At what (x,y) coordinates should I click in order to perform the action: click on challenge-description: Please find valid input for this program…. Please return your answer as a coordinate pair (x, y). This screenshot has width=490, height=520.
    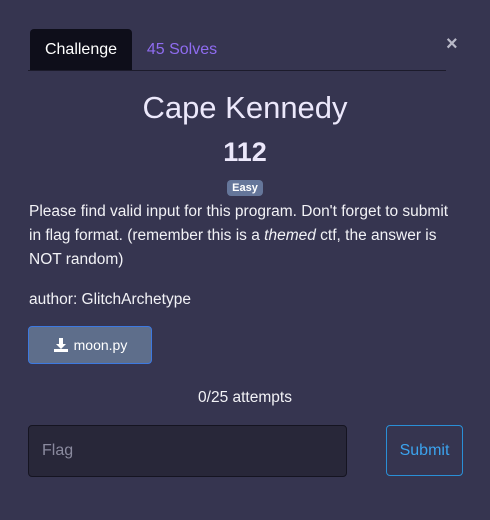
    Looking at the image, I should click on (239, 236).